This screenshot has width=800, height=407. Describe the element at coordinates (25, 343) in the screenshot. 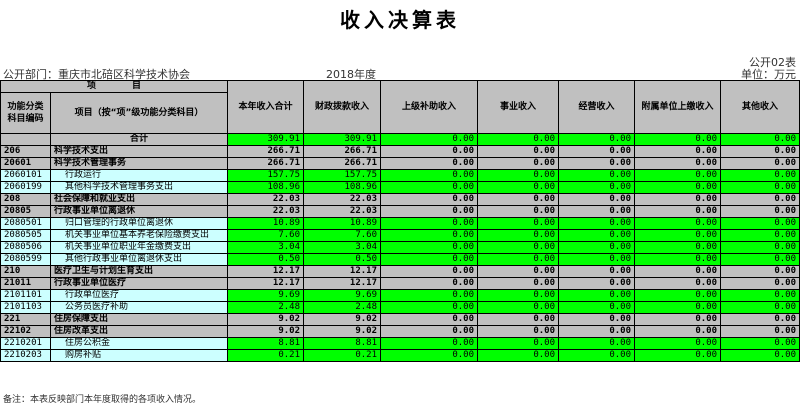

I see `row-code: 2210201` at that location.